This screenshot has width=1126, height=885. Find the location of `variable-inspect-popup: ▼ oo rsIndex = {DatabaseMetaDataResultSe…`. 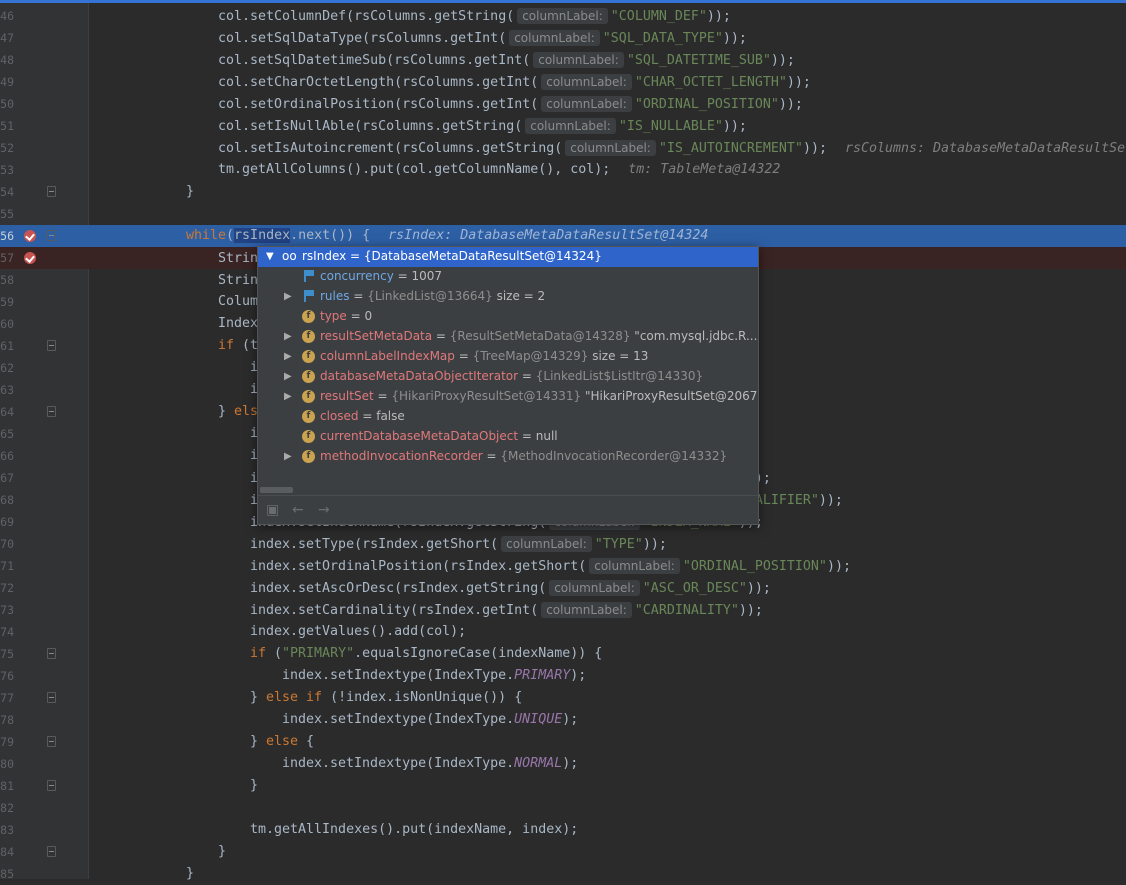

variable-inspect-popup: ▼ oo rsIndex = {DatabaseMetaDataResultSe… is located at coordinates (508, 385).